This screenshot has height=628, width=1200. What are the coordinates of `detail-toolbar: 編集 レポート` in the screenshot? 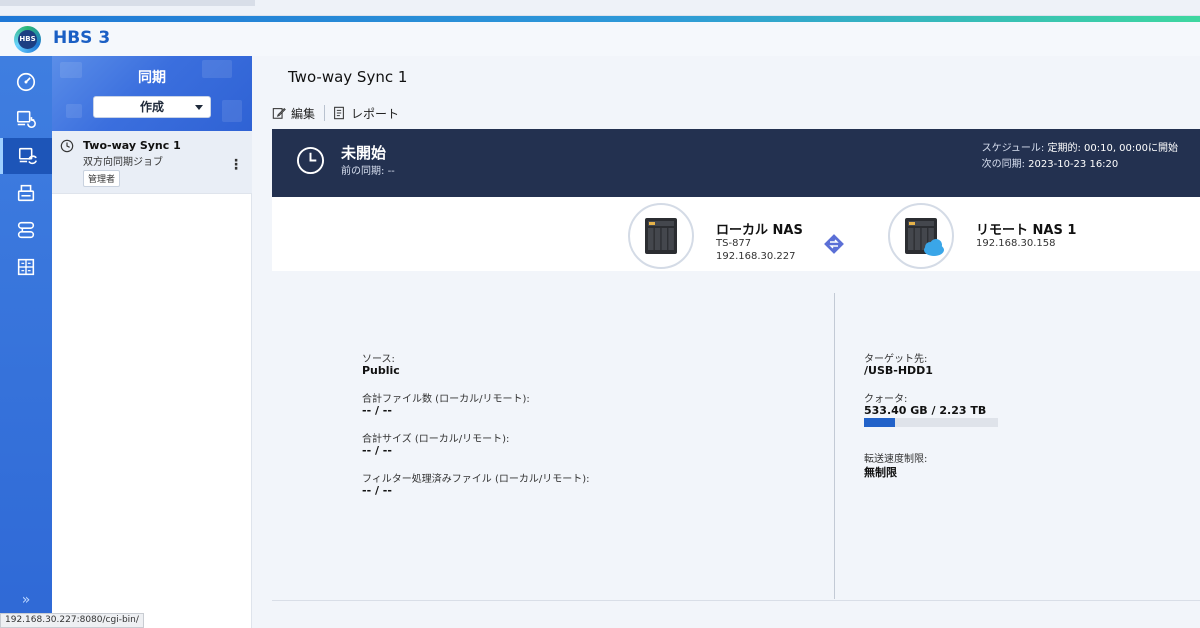 It's located at (335, 113).